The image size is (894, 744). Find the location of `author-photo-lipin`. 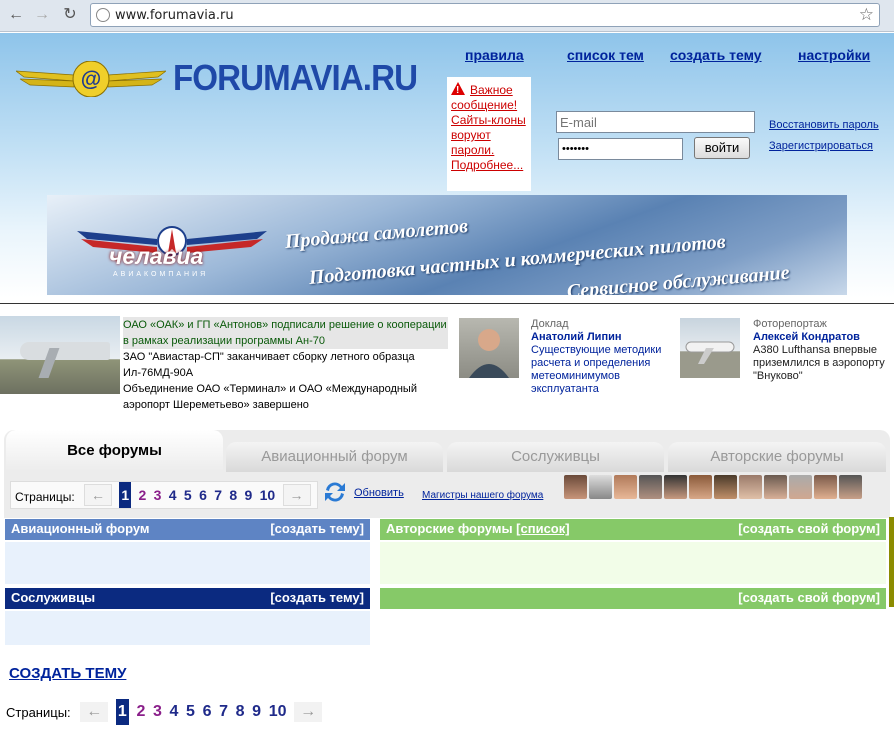

author-photo-lipin is located at coordinates (489, 348).